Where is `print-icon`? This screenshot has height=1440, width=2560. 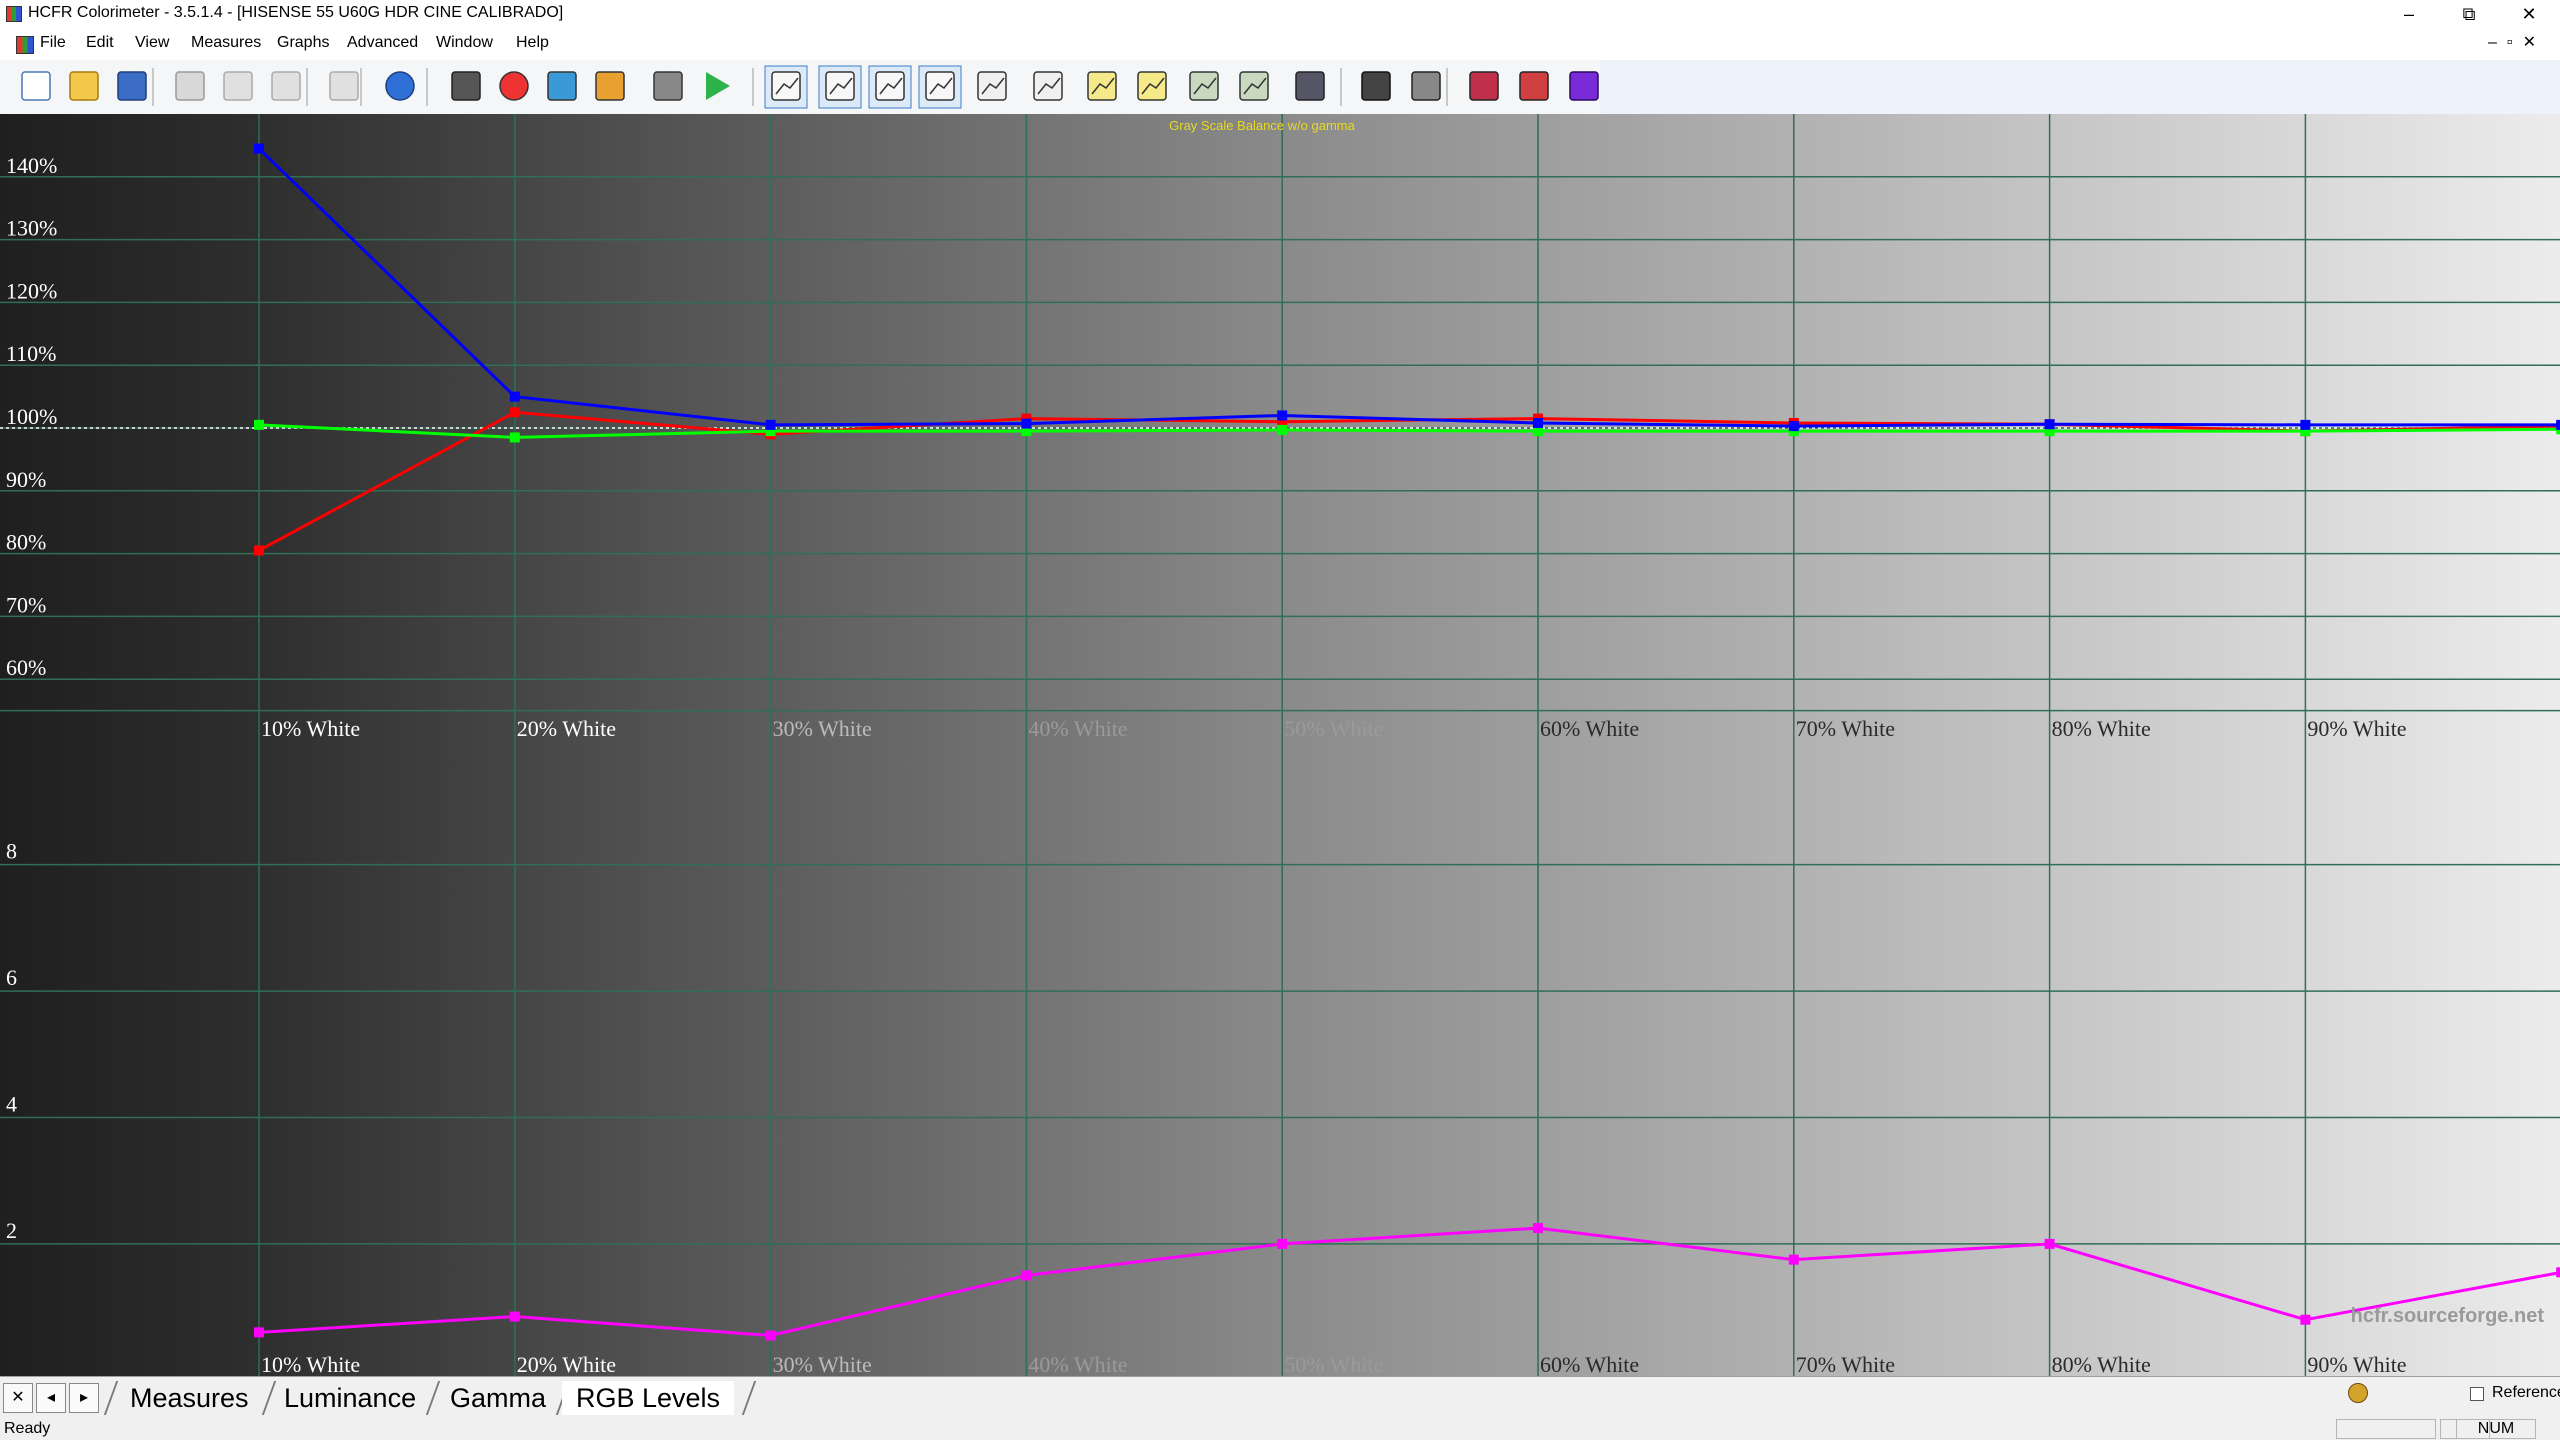
print-icon is located at coordinates (344, 86).